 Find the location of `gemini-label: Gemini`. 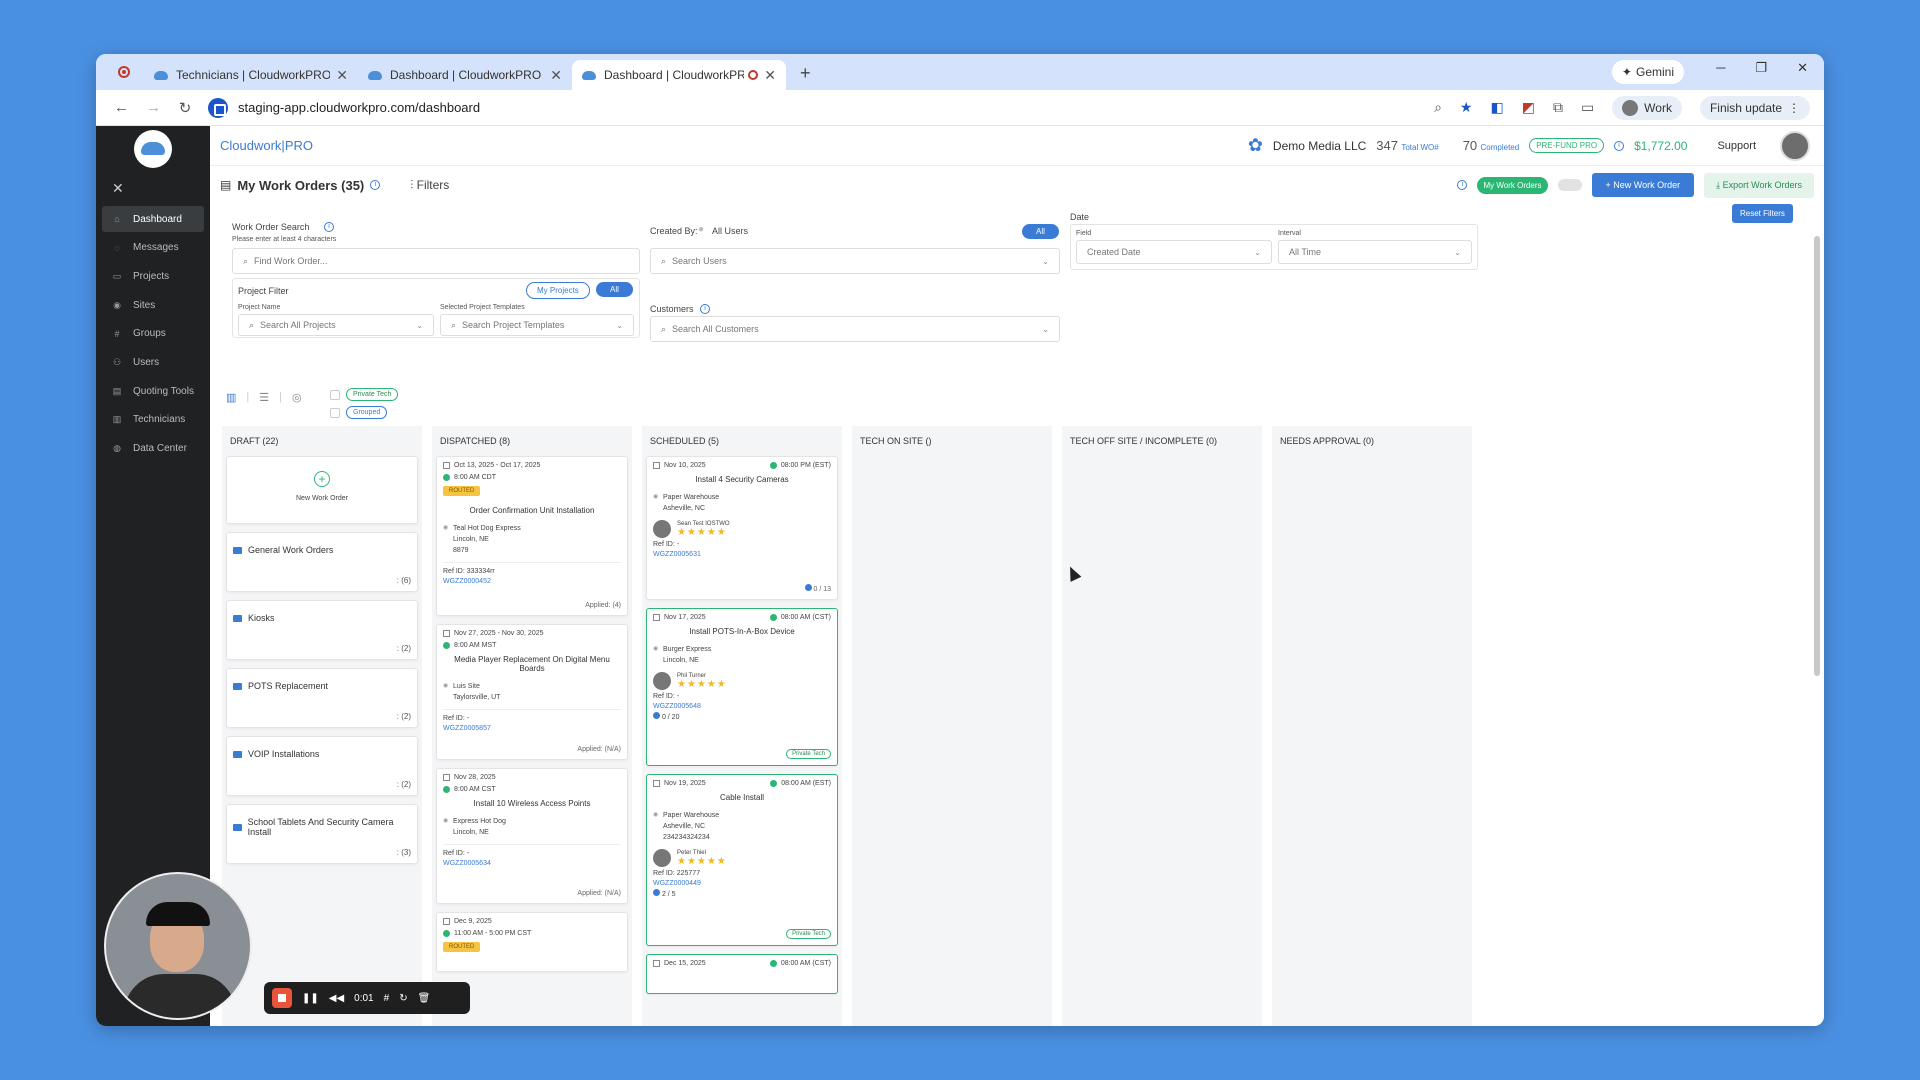

gemini-label: Gemini is located at coordinates (1654, 72).